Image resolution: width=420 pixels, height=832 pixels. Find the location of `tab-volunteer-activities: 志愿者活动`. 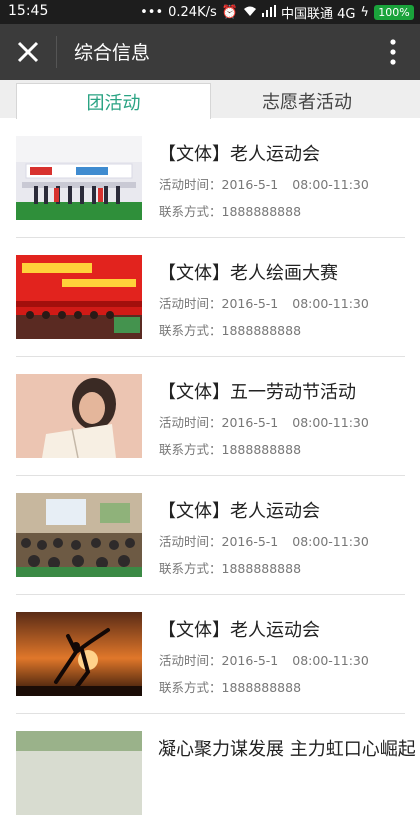

tab-volunteer-activities: 志愿者活动 is located at coordinates (307, 101).